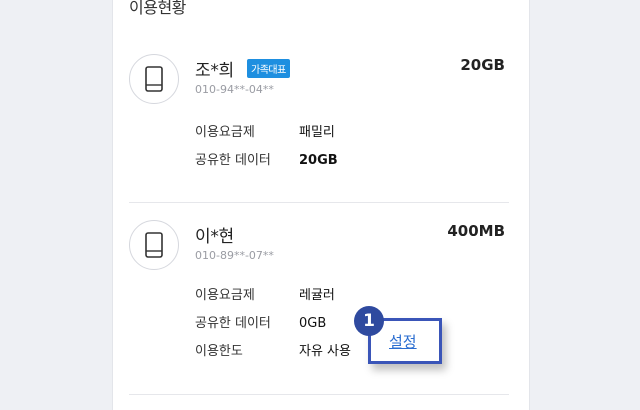 Image resolution: width=640 pixels, height=410 pixels. What do you see at coordinates (265, 293) in the screenshot?
I see `plan-row: 이용요금제 레귤러` at bounding box center [265, 293].